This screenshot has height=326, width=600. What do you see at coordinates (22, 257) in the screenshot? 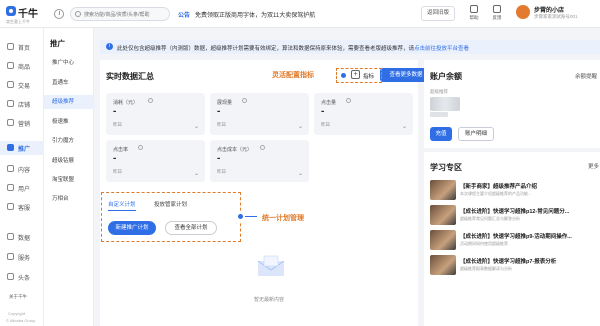
I see `sidebar-item-services: 服务` at bounding box center [22, 257].